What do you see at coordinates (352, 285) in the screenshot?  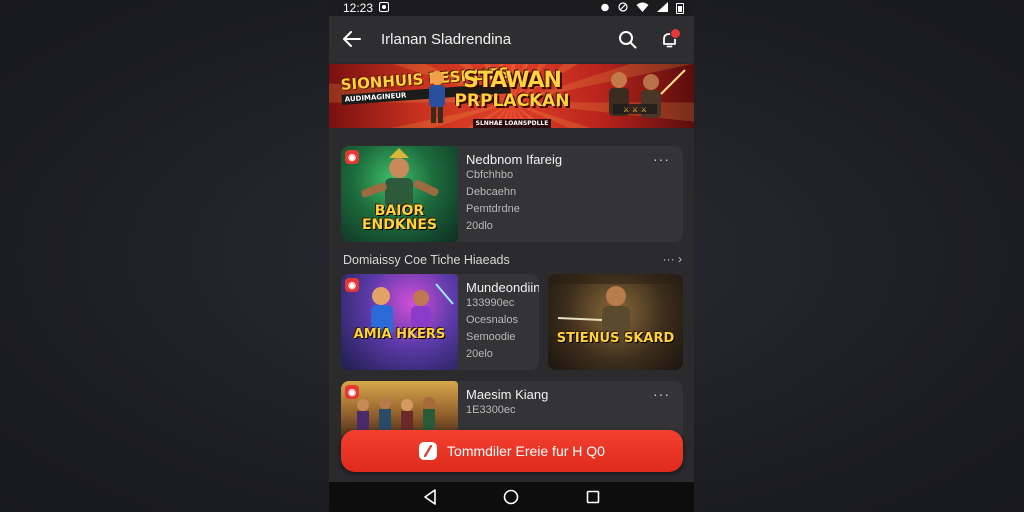 I see `game-card-badge-icon: ◉` at bounding box center [352, 285].